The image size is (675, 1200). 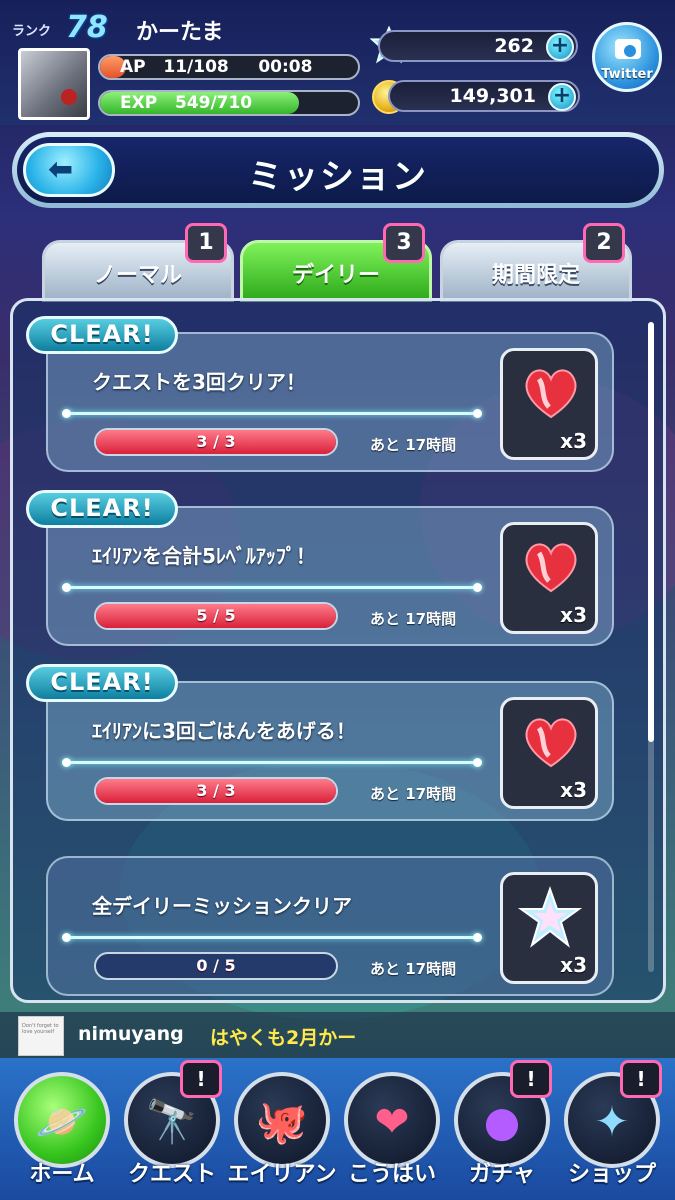 What do you see at coordinates (611, 1174) in the screenshot?
I see `nav-label: ショップ` at bounding box center [611, 1174].